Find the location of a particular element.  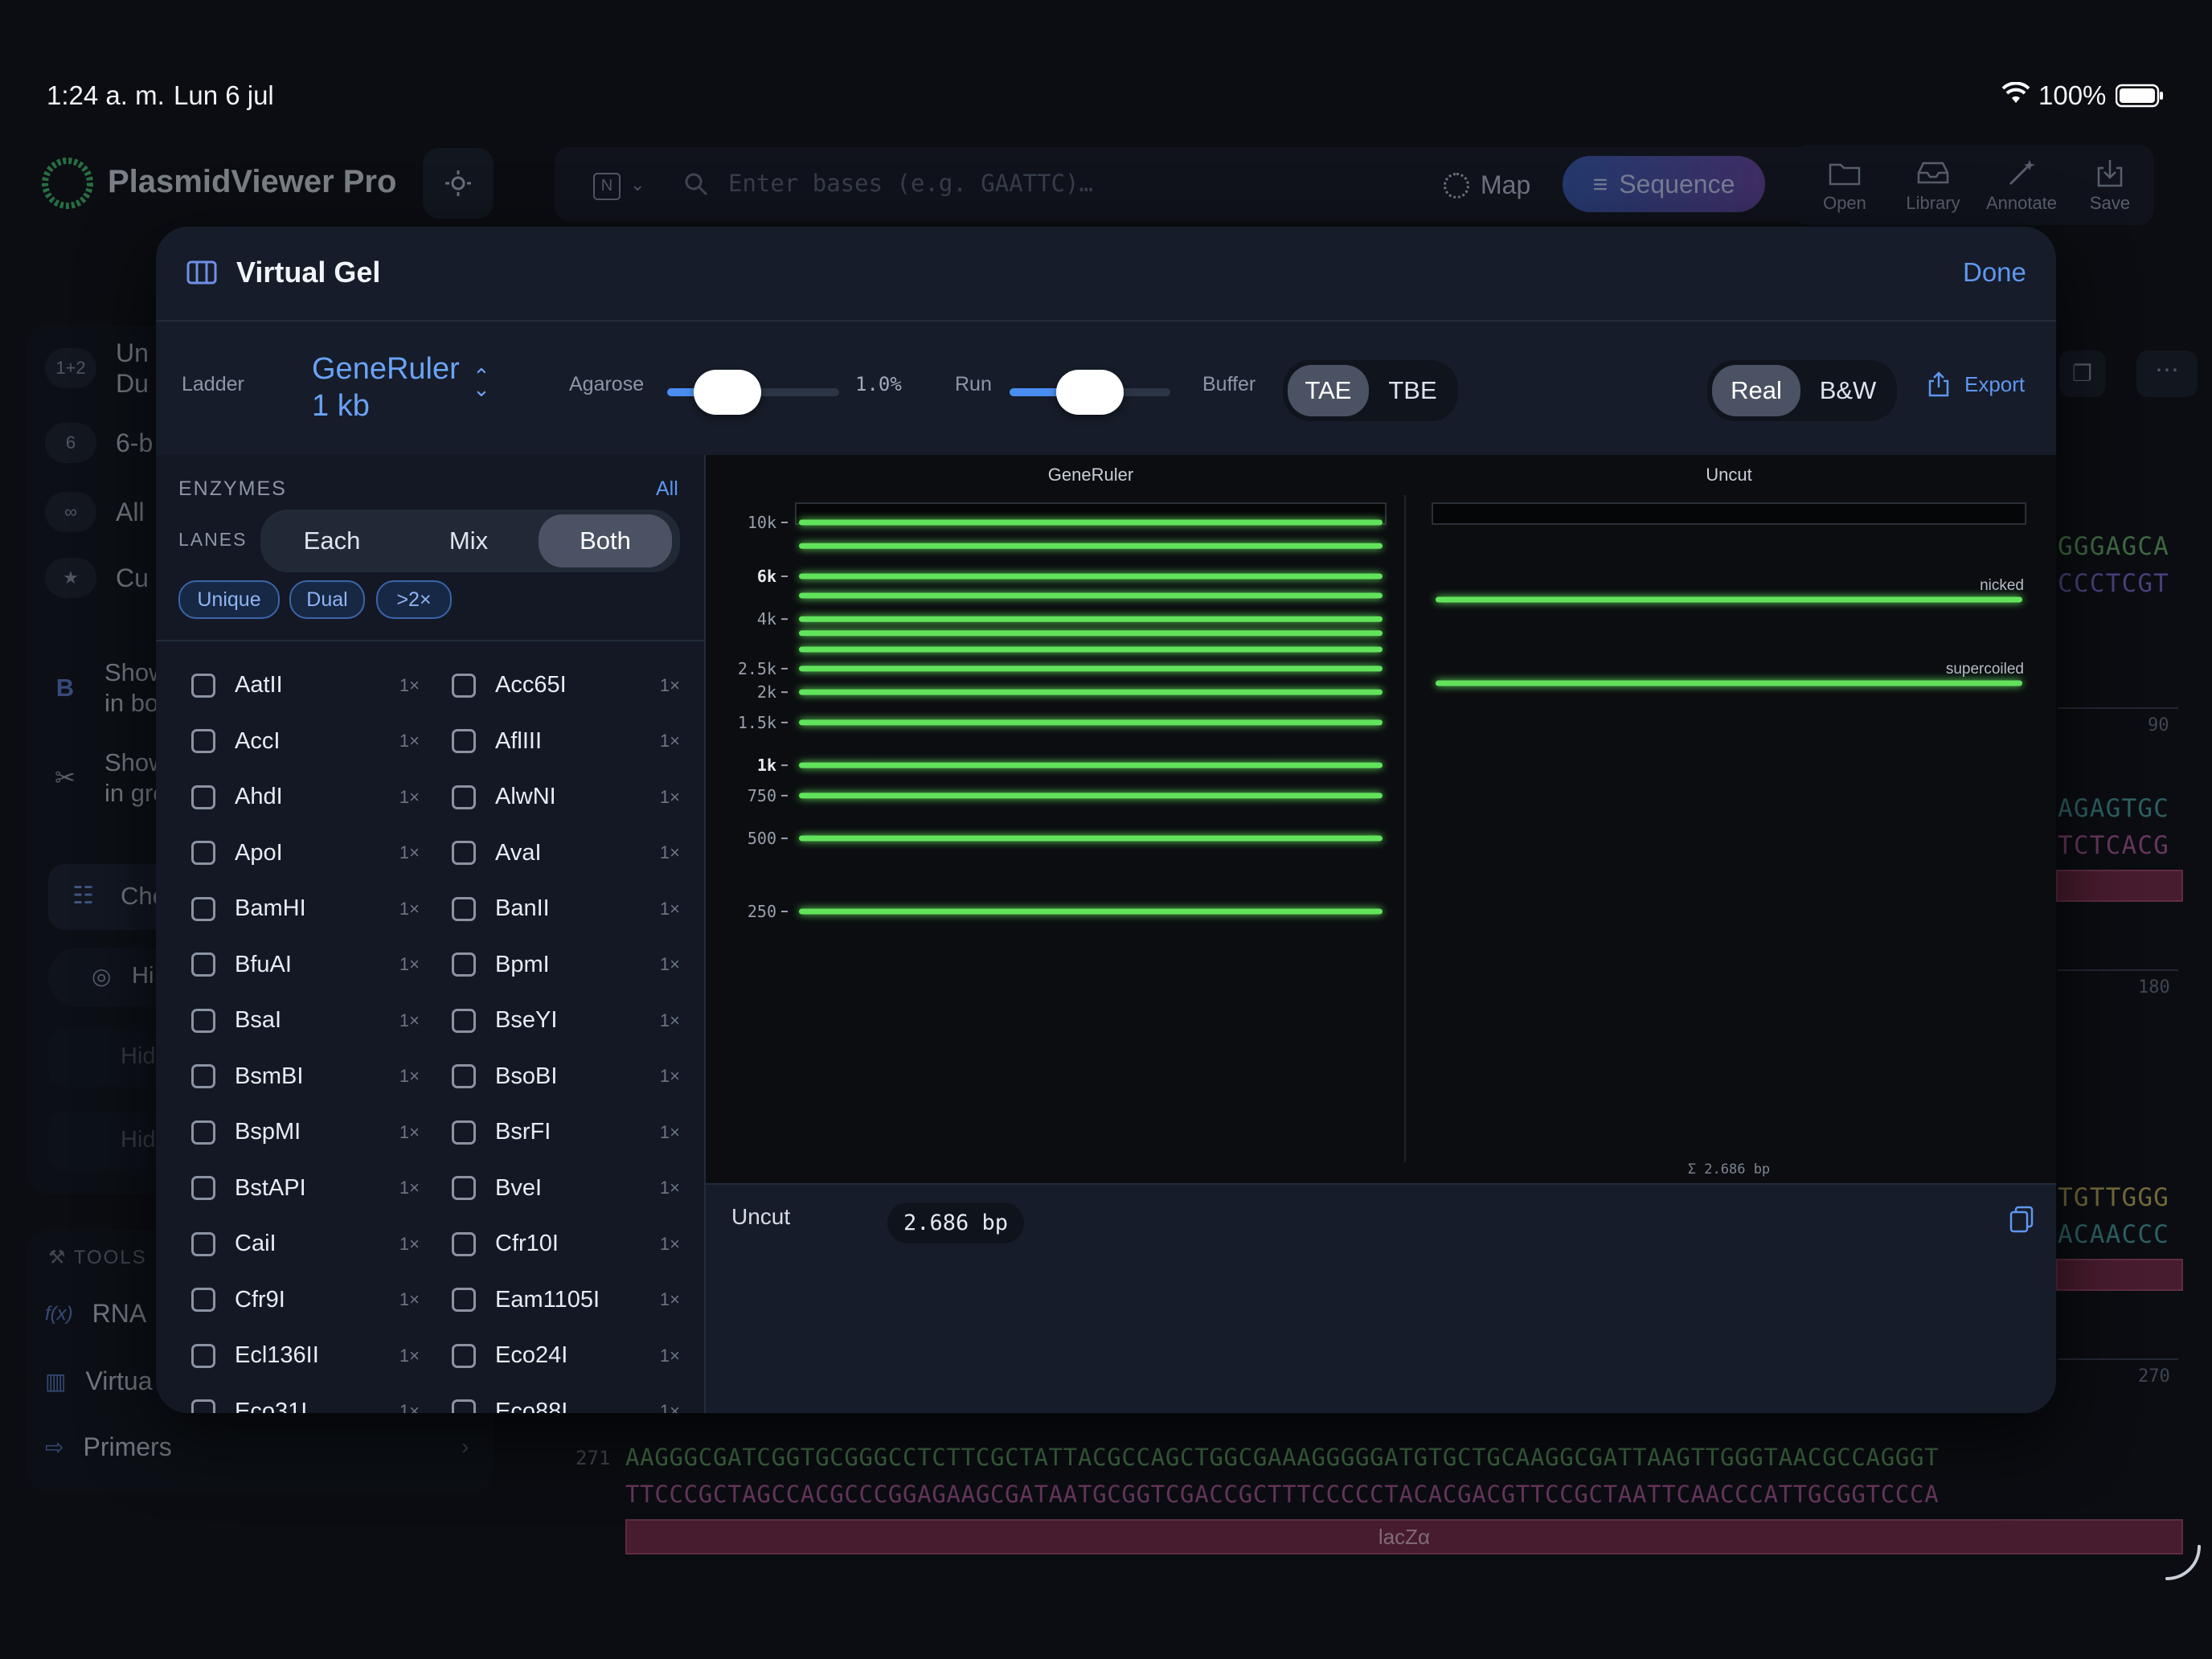

lanes-option-both: Both is located at coordinates (605, 540).